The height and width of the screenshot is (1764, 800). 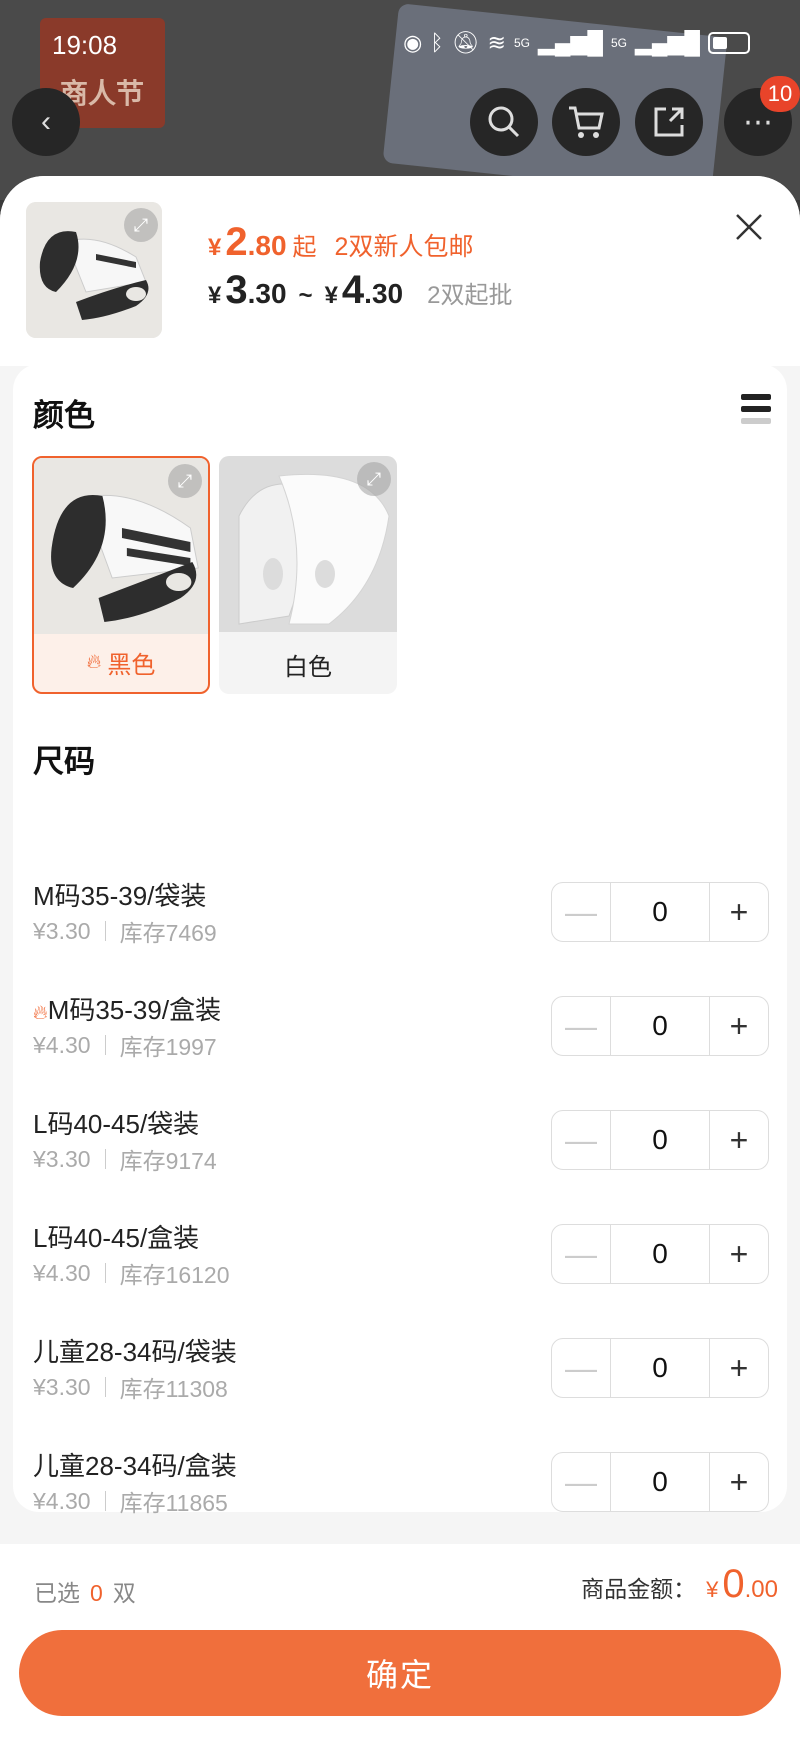 I want to click on more-button: ⋯ 10, so click(x=762, y=116).